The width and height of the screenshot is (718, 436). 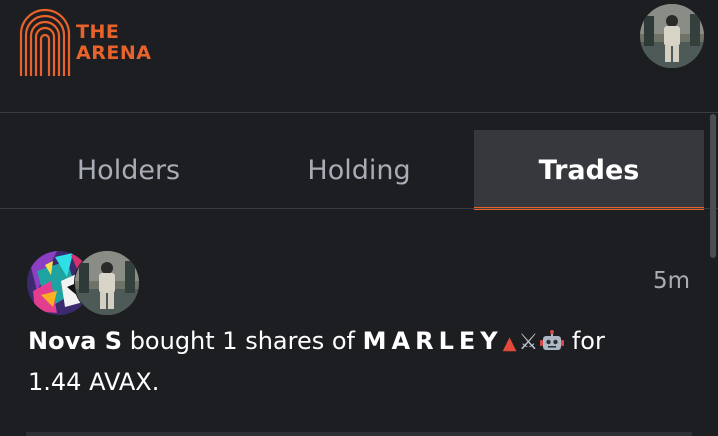 I want to click on ticker-emojis: ▲⚔, so click(x=534, y=342).